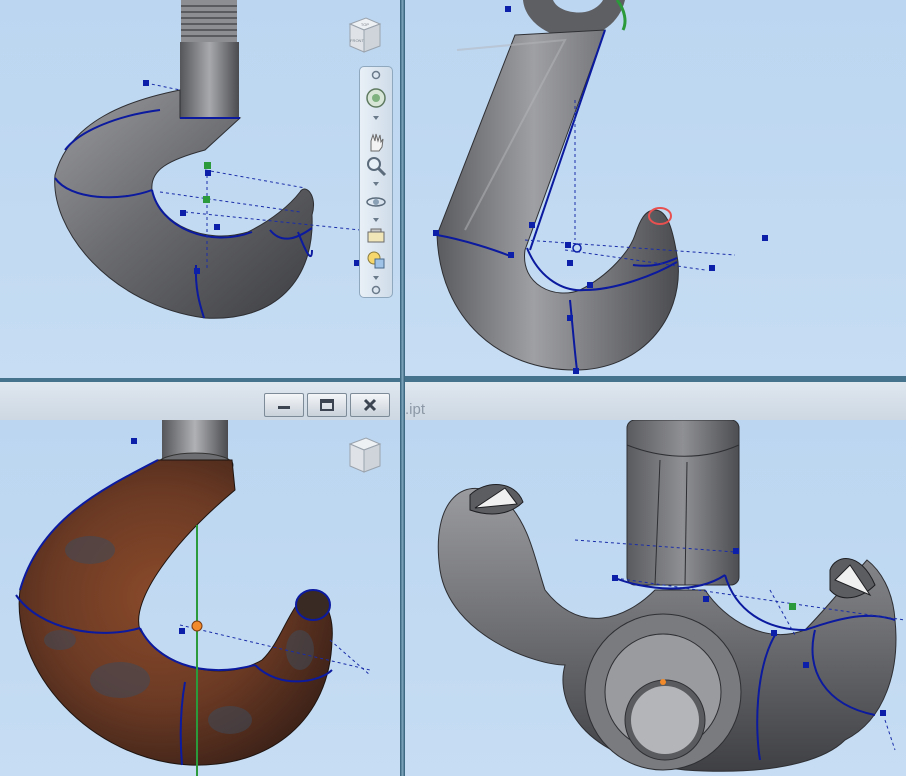 This screenshot has width=906, height=776. What do you see at coordinates (655, 401) in the screenshot?
I see `document-titlebar-right: .ipt` at bounding box center [655, 401].